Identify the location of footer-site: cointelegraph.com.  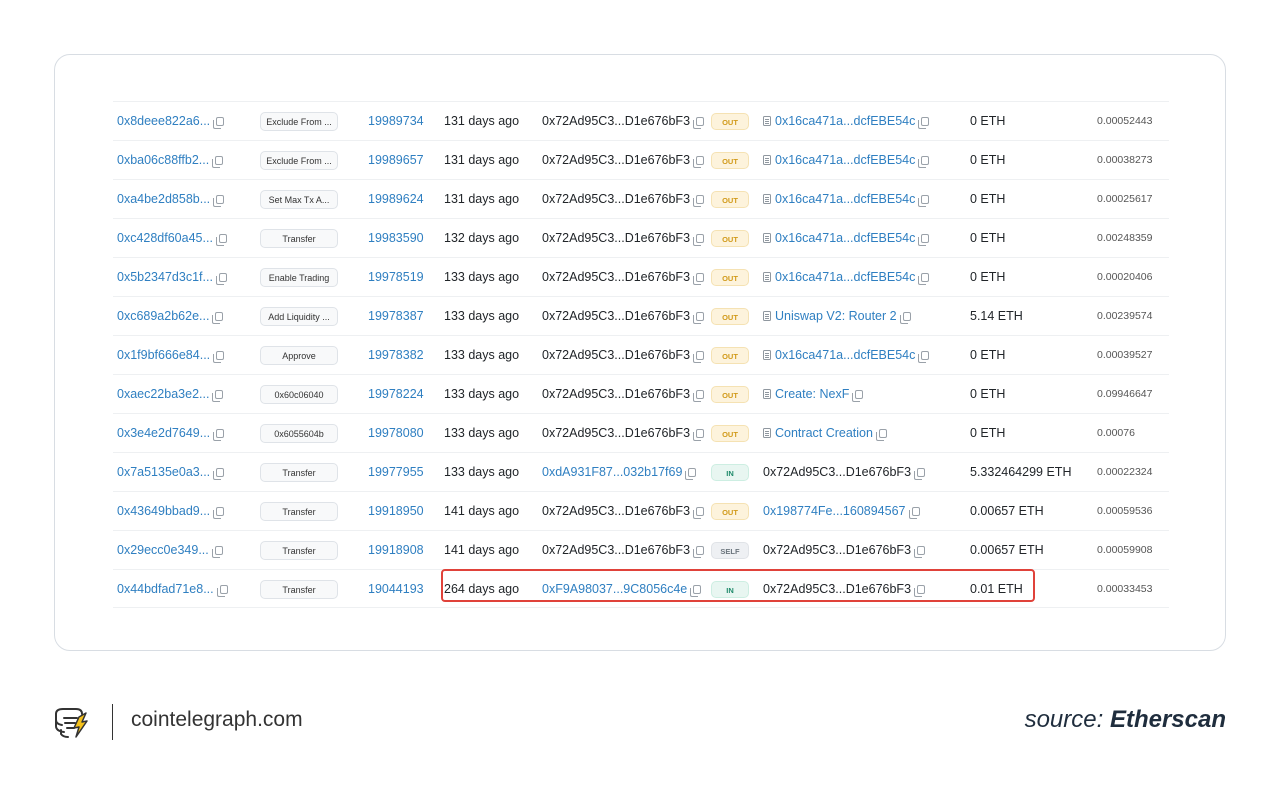
(217, 720).